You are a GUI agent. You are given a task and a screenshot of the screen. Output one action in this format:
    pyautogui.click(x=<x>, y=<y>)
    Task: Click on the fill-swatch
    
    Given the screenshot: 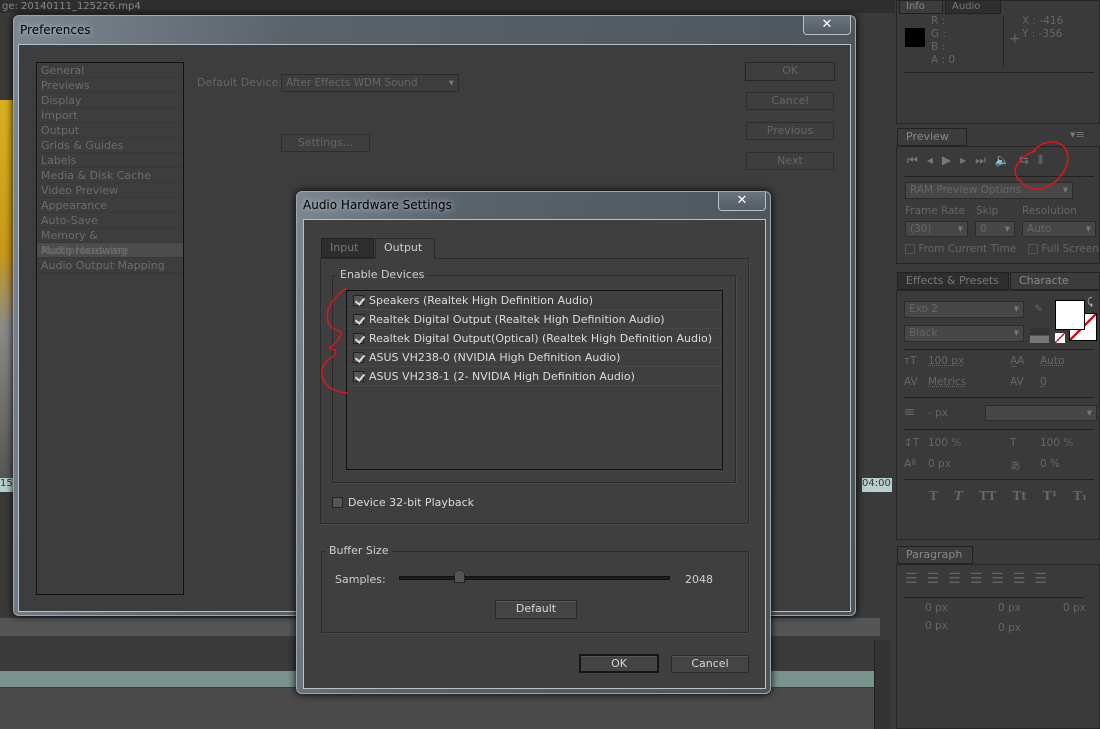 What is the action you would take?
    pyautogui.click(x=1070, y=315)
    